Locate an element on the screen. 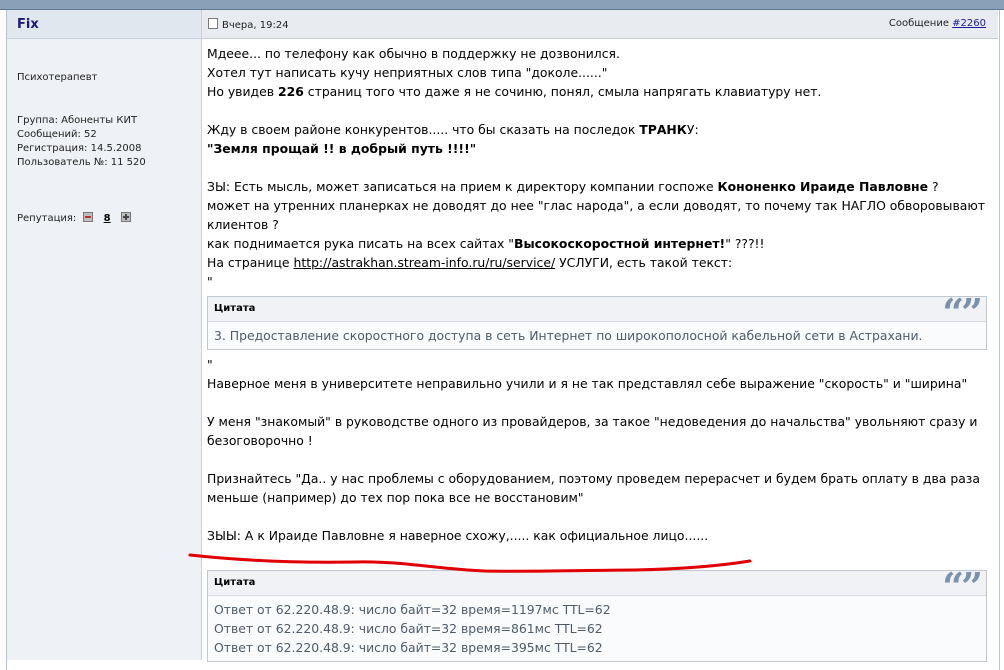 The height and width of the screenshot is (670, 1004). post-number-link: #2260 is located at coordinates (969, 23).